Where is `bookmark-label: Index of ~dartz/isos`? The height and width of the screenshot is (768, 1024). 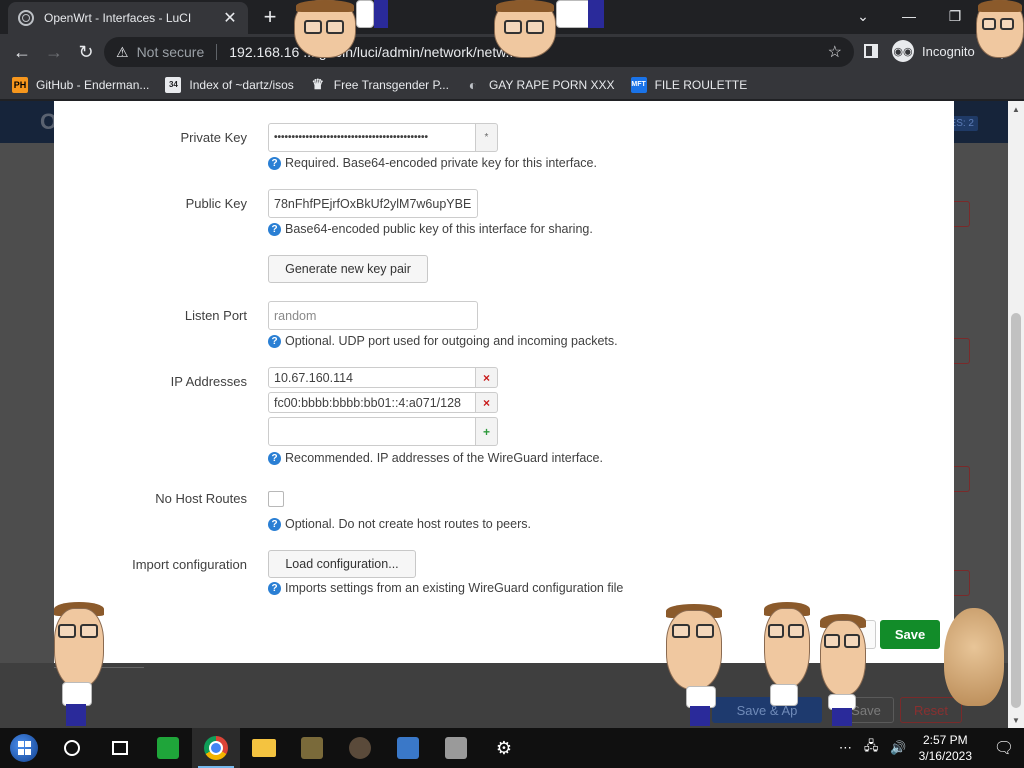
bookmark-label: Index of ~dartz/isos is located at coordinates (241, 84).